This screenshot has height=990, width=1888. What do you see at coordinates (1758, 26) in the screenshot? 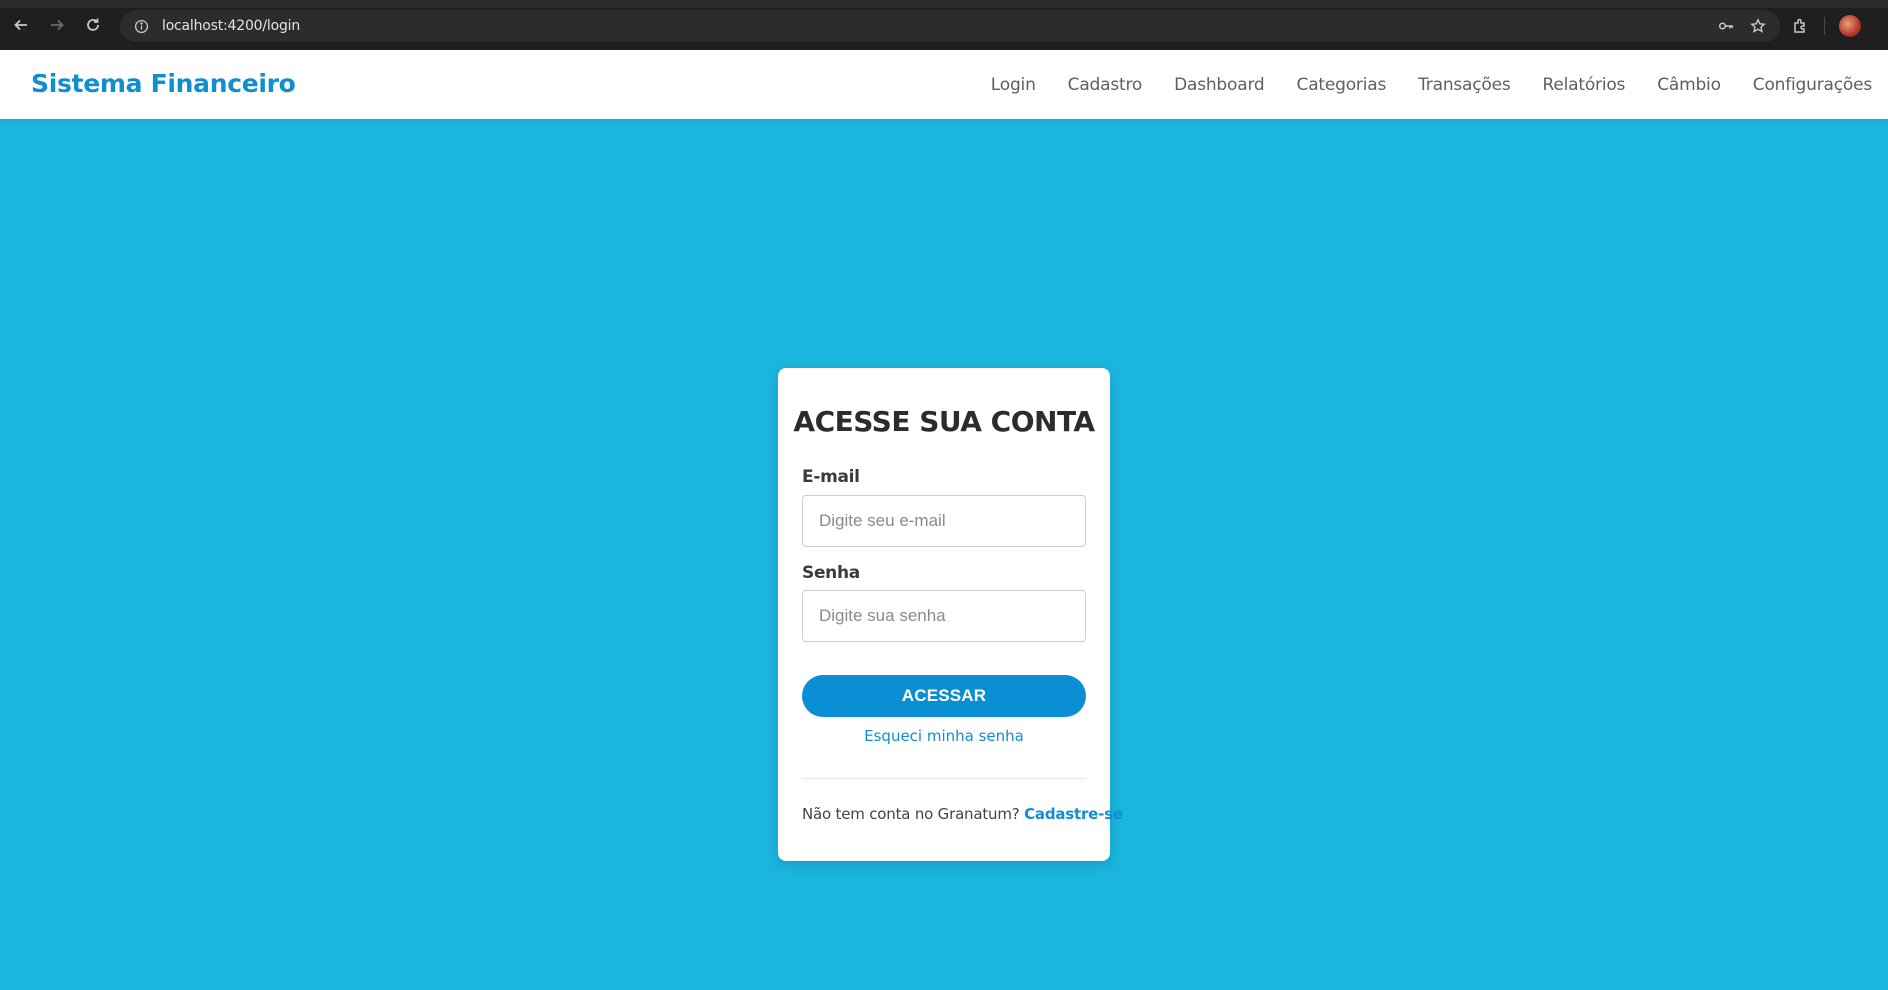
I see `star-icon` at bounding box center [1758, 26].